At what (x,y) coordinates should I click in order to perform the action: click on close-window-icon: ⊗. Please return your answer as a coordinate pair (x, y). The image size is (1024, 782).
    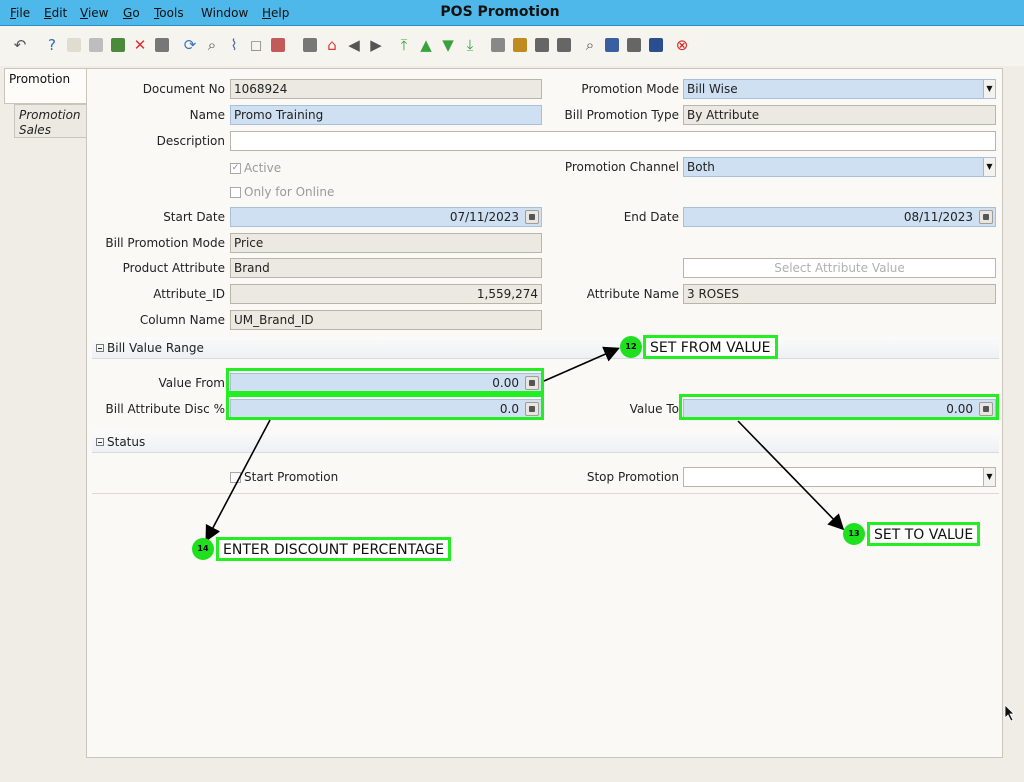
    Looking at the image, I should click on (682, 45).